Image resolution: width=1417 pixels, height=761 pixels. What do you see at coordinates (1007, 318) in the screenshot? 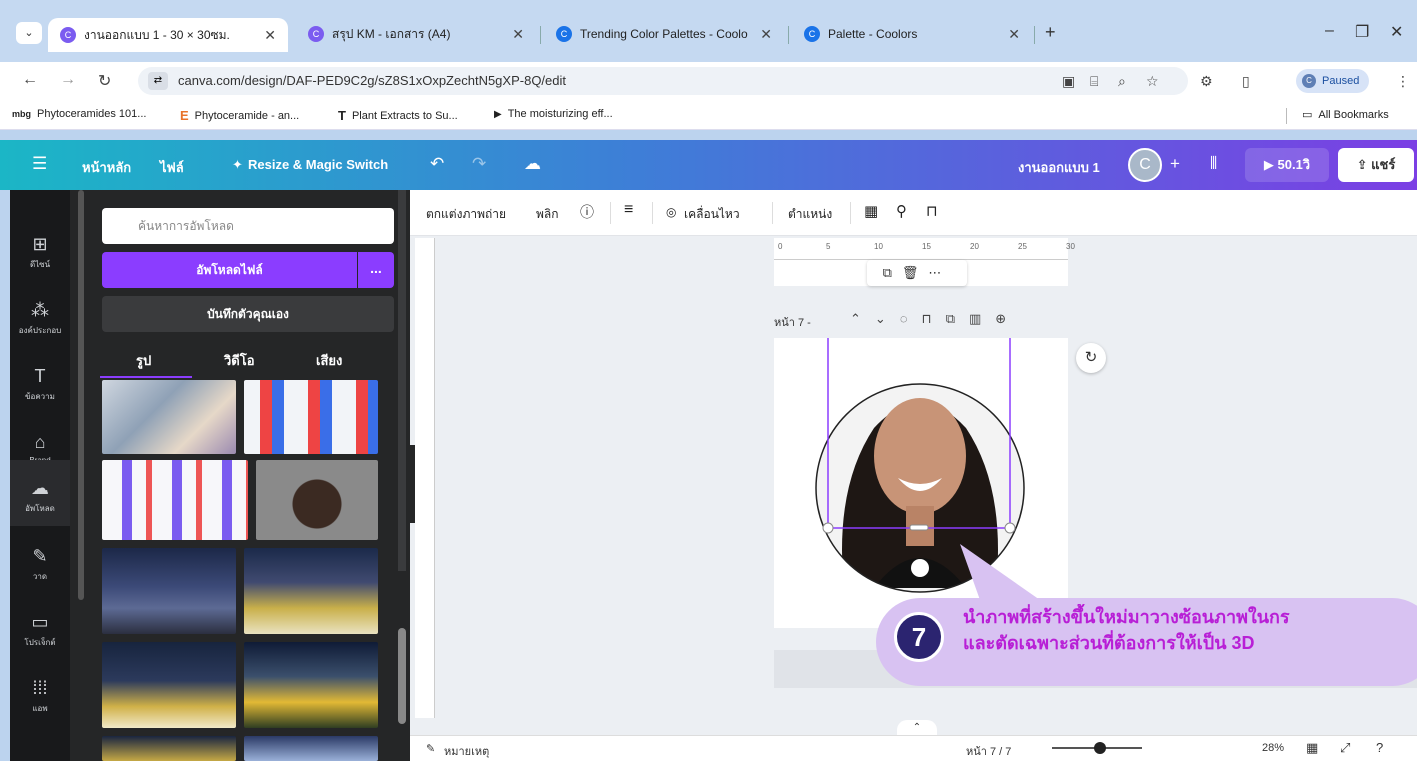
I see `add-page-icon: ⊕` at bounding box center [1007, 318].